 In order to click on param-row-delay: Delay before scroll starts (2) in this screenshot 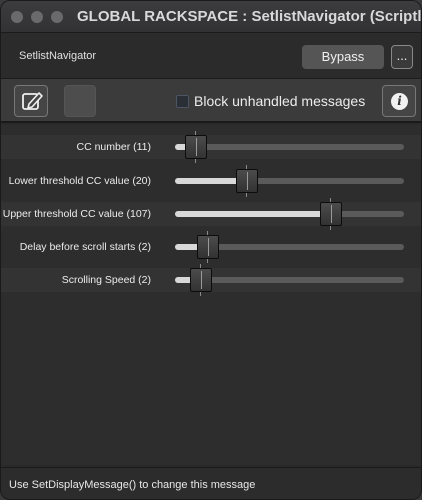, I will do `click(211, 247)`.